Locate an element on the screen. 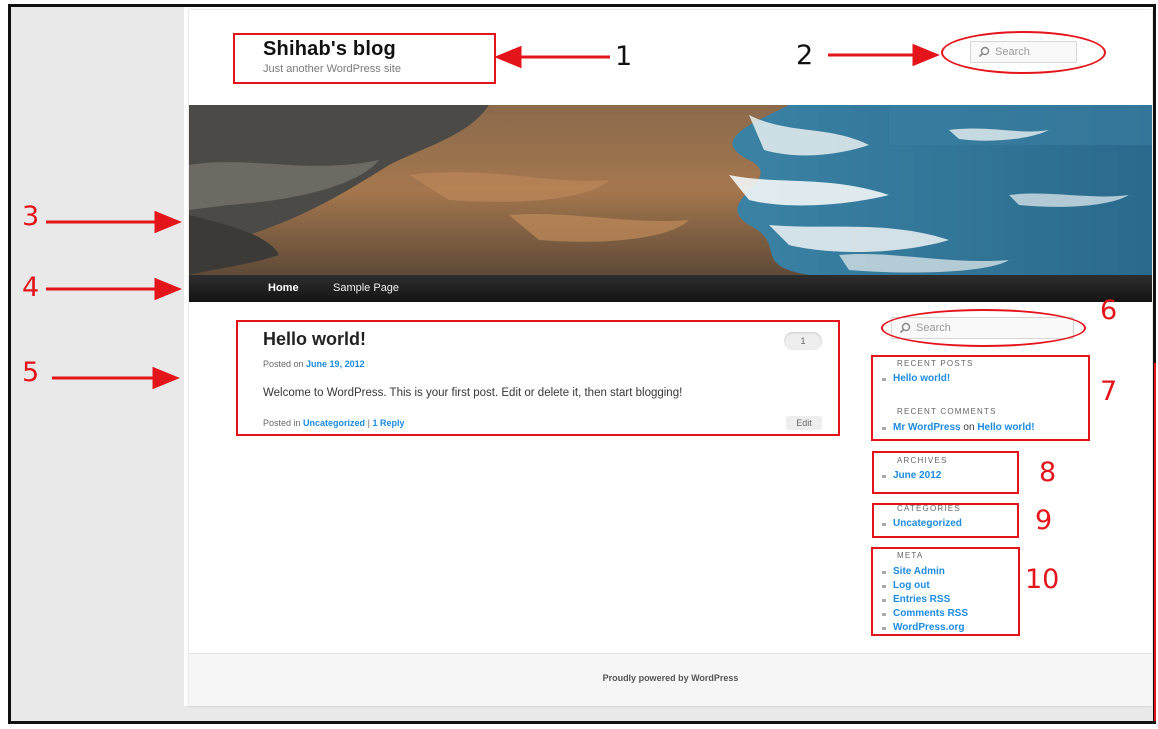 The height and width of the screenshot is (729, 1158). annotation-label-1: 1 is located at coordinates (624, 56).